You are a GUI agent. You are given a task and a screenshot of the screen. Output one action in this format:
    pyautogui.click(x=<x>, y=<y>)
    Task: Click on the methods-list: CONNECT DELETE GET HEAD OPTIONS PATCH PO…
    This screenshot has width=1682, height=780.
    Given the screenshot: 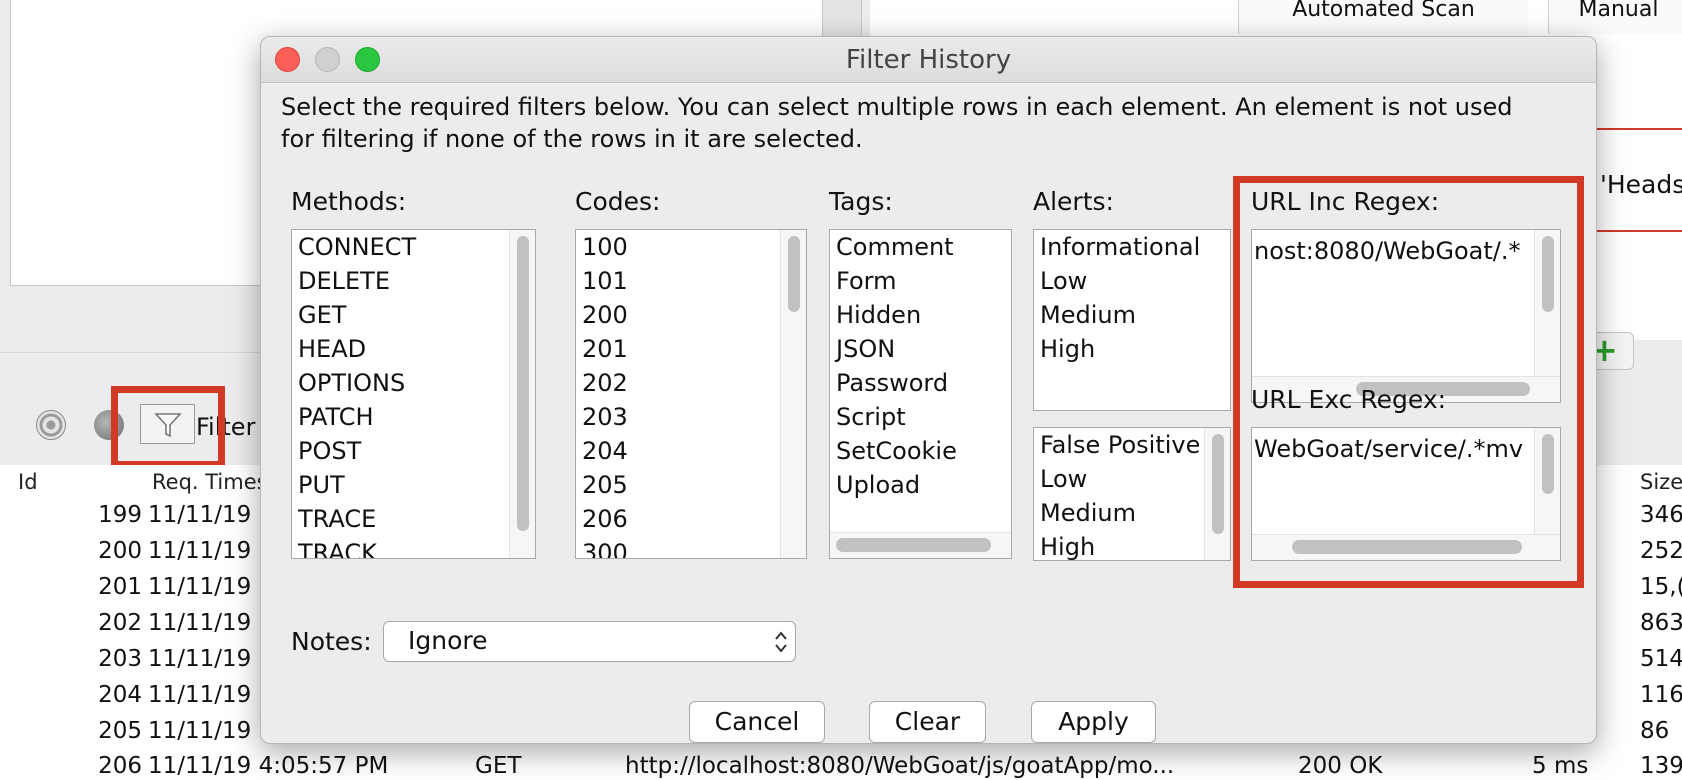 What is the action you would take?
    pyautogui.click(x=413, y=394)
    